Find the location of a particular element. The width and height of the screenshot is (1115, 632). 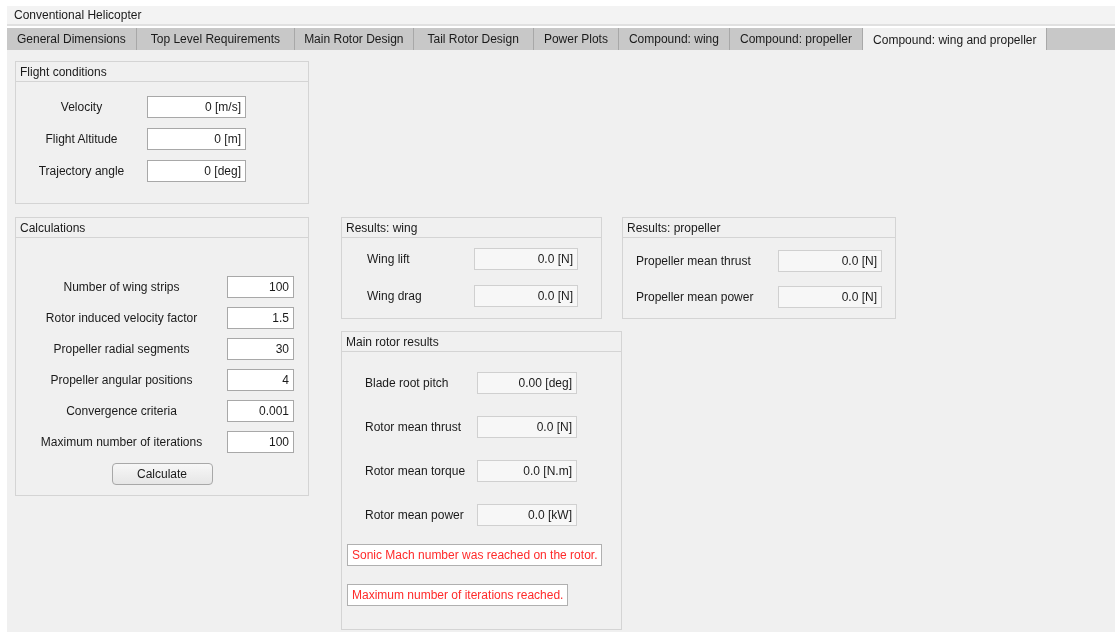

panel-title: Results: propeller is located at coordinates (759, 228).